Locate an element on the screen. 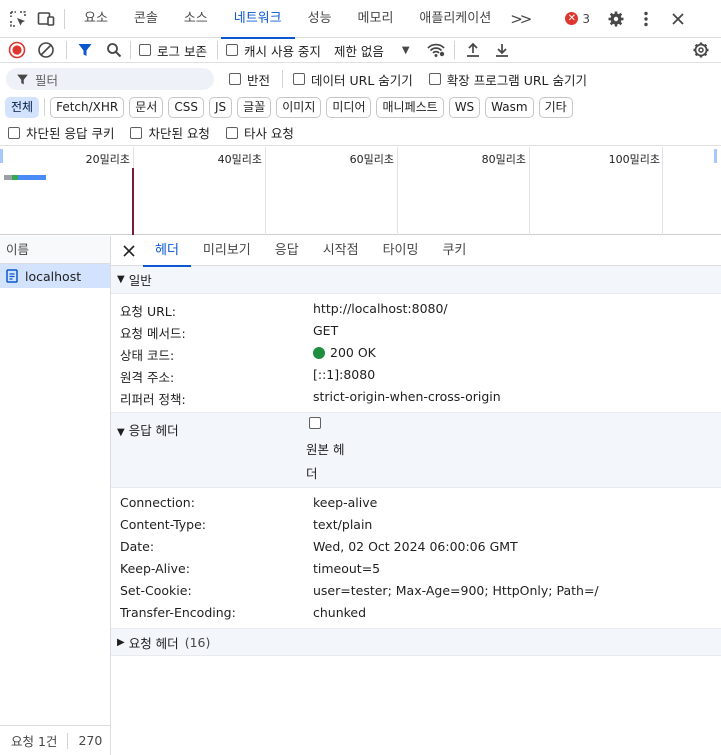 This screenshot has width=721, height=755. header-key: Connection: is located at coordinates (157, 502).